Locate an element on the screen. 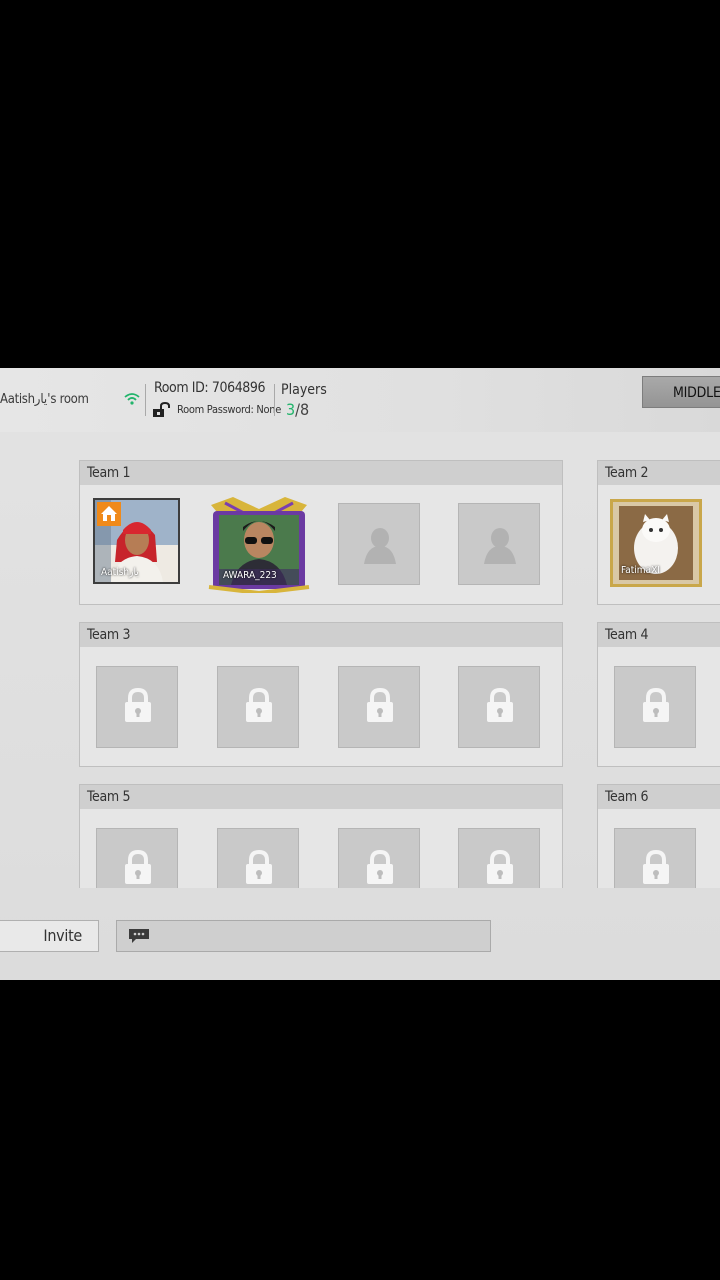  team-4-panel: Team 4 is located at coordinates (658, 694).